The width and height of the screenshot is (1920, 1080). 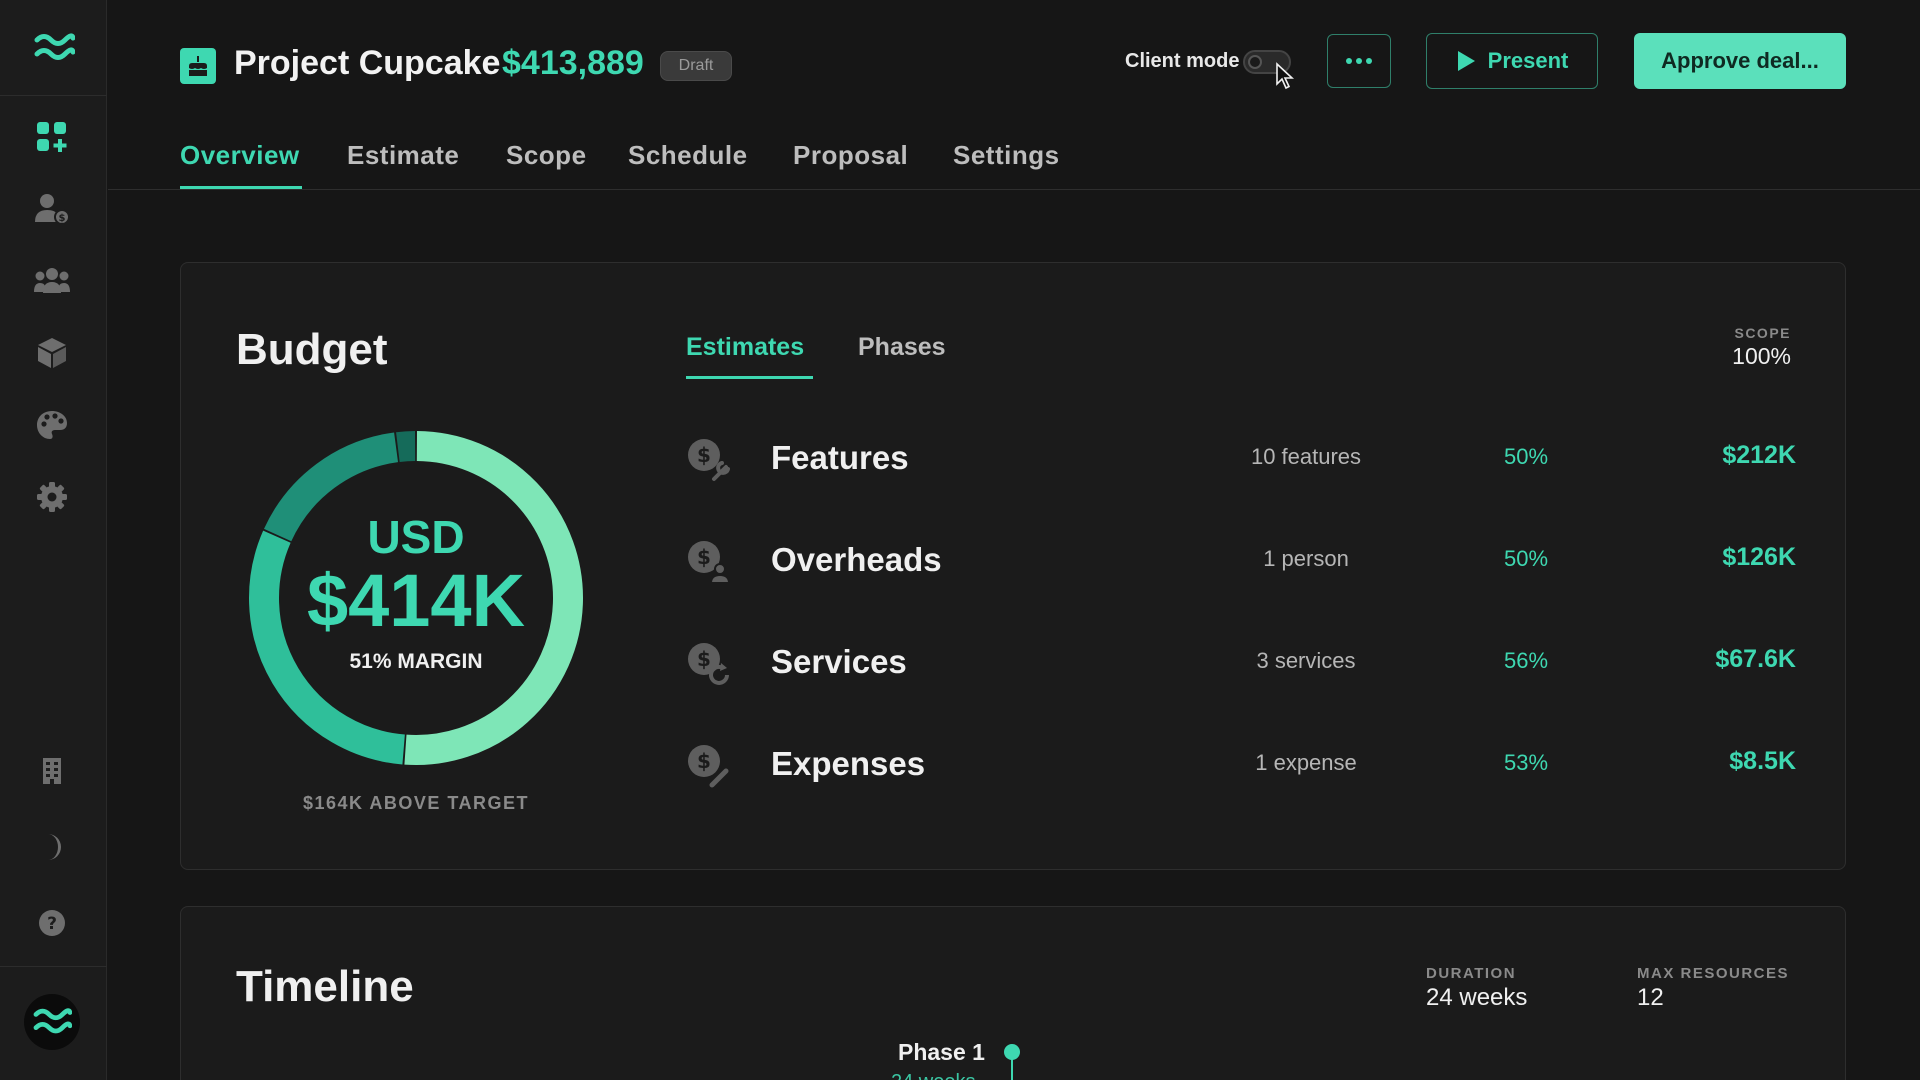 I want to click on dollar-refresh-icon: $, so click(x=708, y=664).